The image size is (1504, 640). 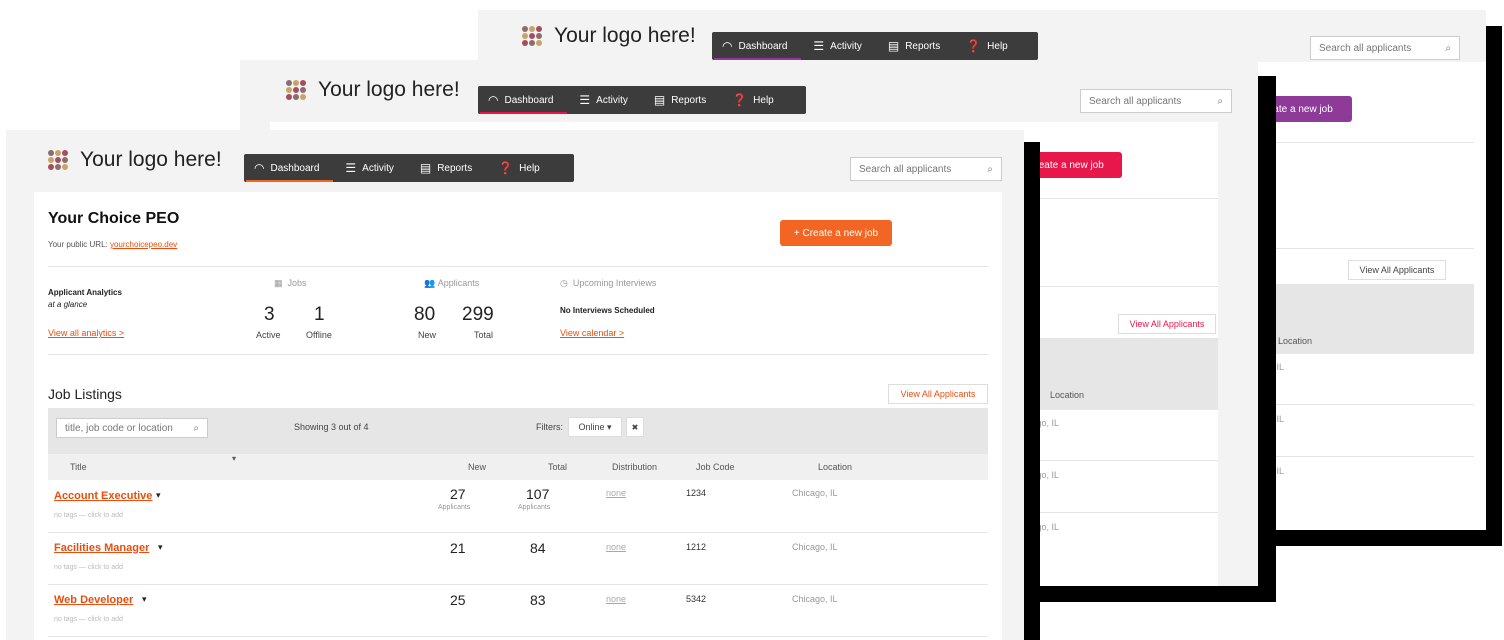 I want to click on applicants-total-value: 299, so click(x=478, y=314).